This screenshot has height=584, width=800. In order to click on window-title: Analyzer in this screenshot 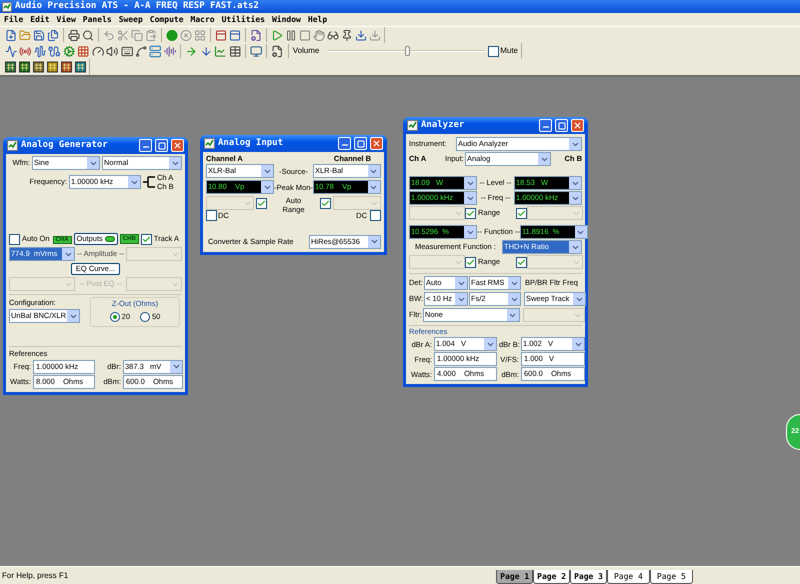, I will do `click(443, 125)`.